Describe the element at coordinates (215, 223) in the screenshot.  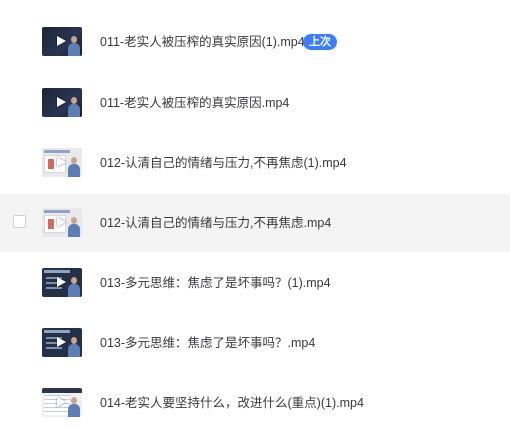
I see `file-name: 012-认清自己的情绪与压力,不再焦虑.mp4` at that location.